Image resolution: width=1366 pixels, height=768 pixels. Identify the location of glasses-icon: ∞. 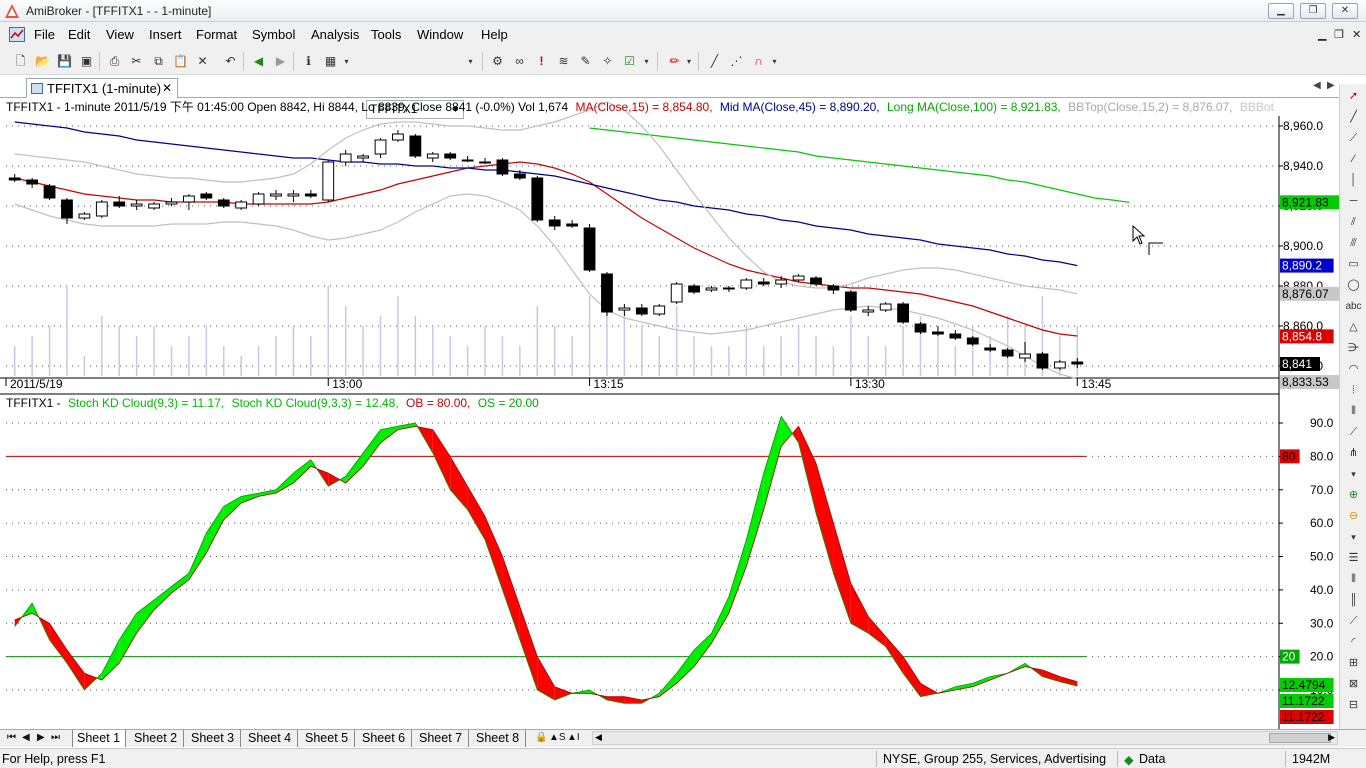
(519, 61).